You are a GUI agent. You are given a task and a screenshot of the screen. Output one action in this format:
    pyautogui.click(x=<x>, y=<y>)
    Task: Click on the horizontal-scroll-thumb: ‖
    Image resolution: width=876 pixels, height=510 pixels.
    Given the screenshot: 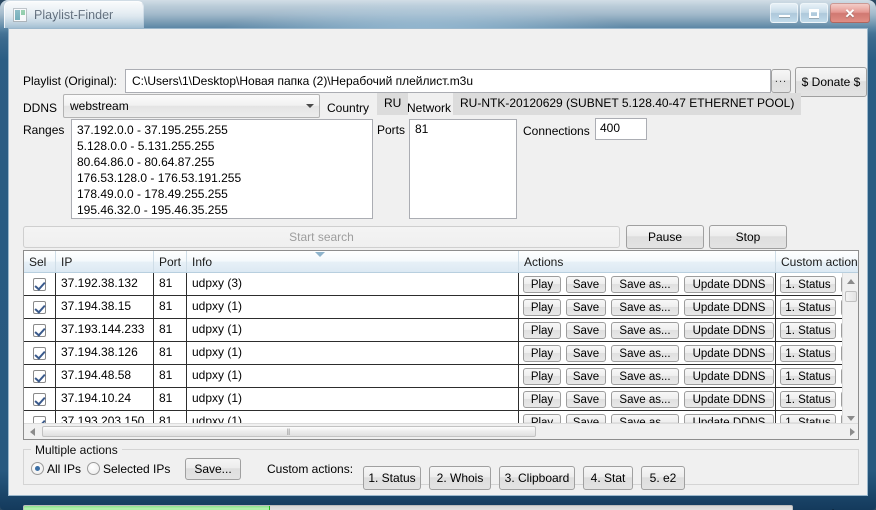 What is the action you would take?
    pyautogui.click(x=289, y=431)
    